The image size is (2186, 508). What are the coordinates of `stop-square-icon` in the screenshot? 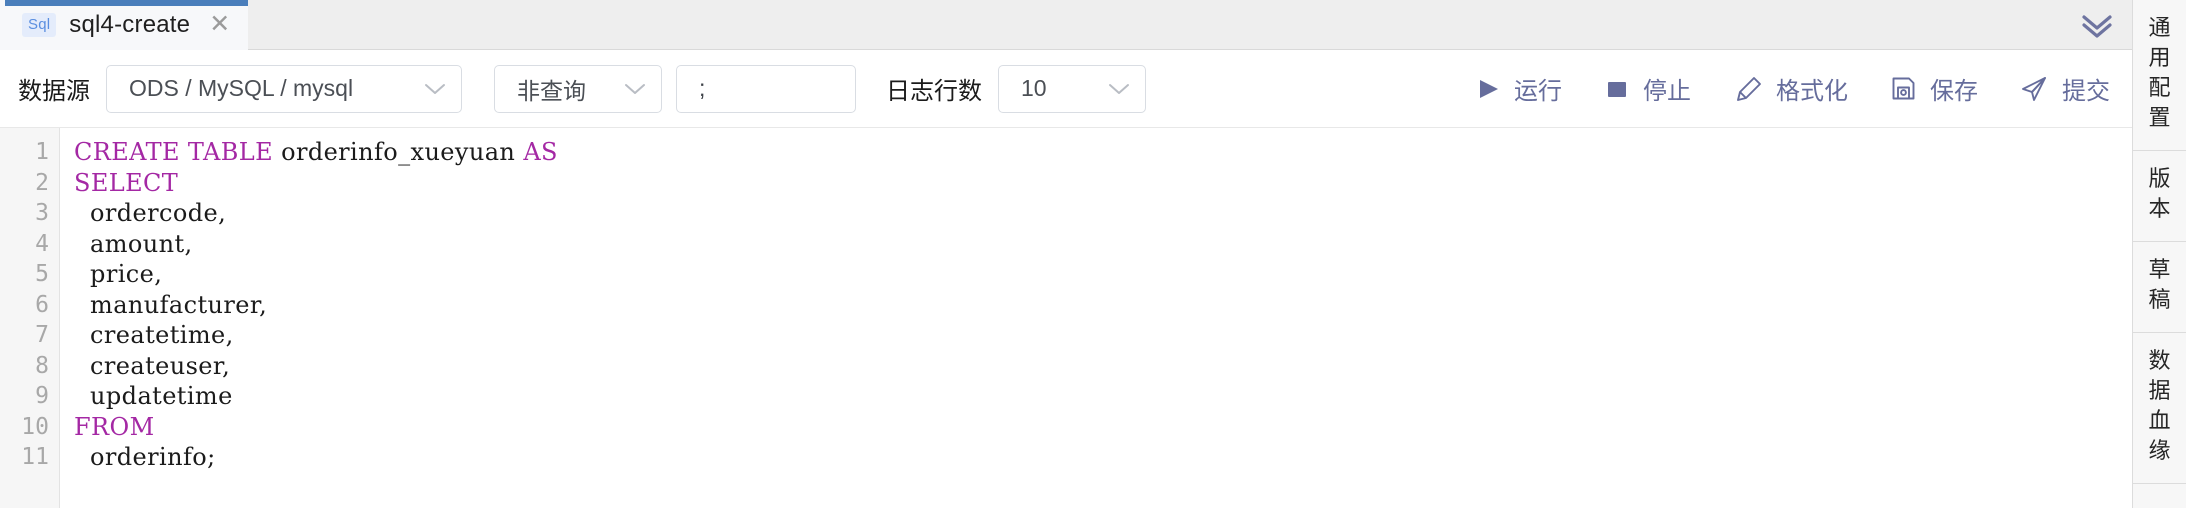 It's located at (1617, 89).